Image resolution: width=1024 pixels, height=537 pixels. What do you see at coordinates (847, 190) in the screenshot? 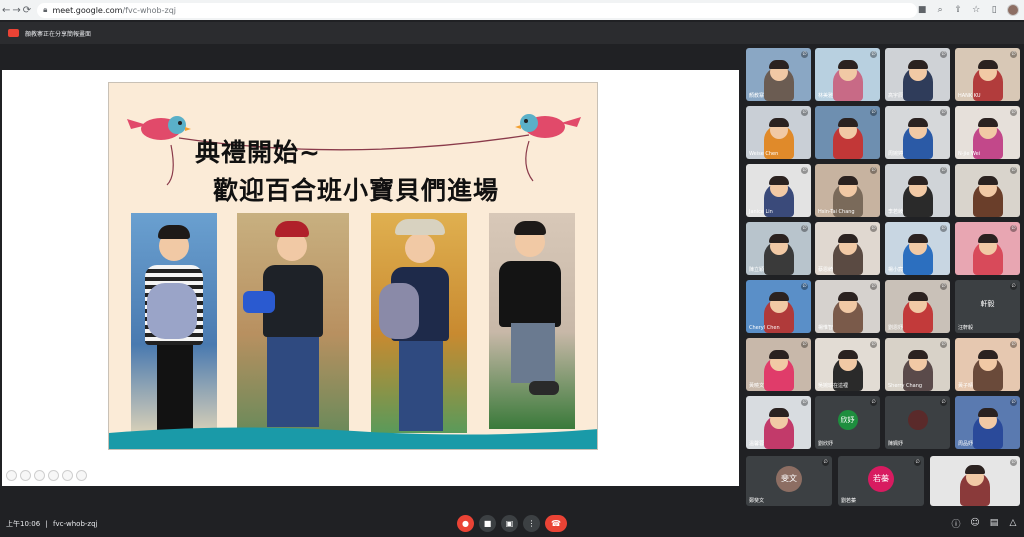
I see `participant-tile: ∅ Hsin-Tai Chang` at bounding box center [847, 190].